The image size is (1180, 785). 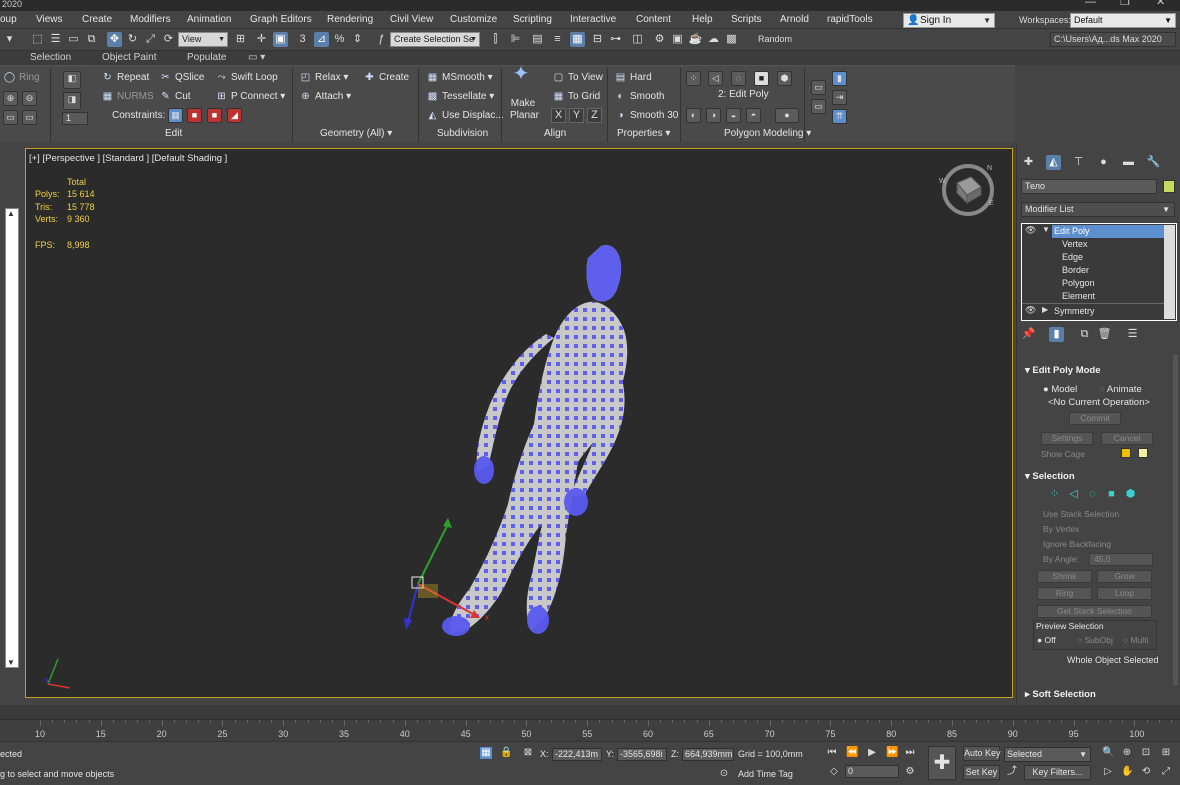 What do you see at coordinates (577, 77) in the screenshot?
I see `to-view-button: ▢ To View` at bounding box center [577, 77].